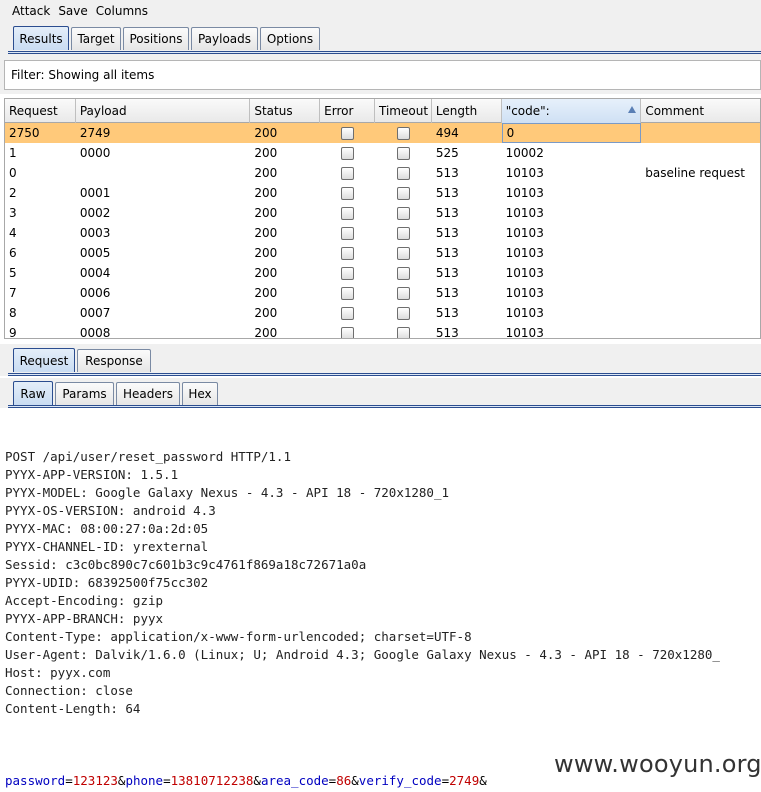 Image resolution: width=761 pixels, height=792 pixels. I want to click on table-row: 6 0005 200 513 10103, so click(382, 253).